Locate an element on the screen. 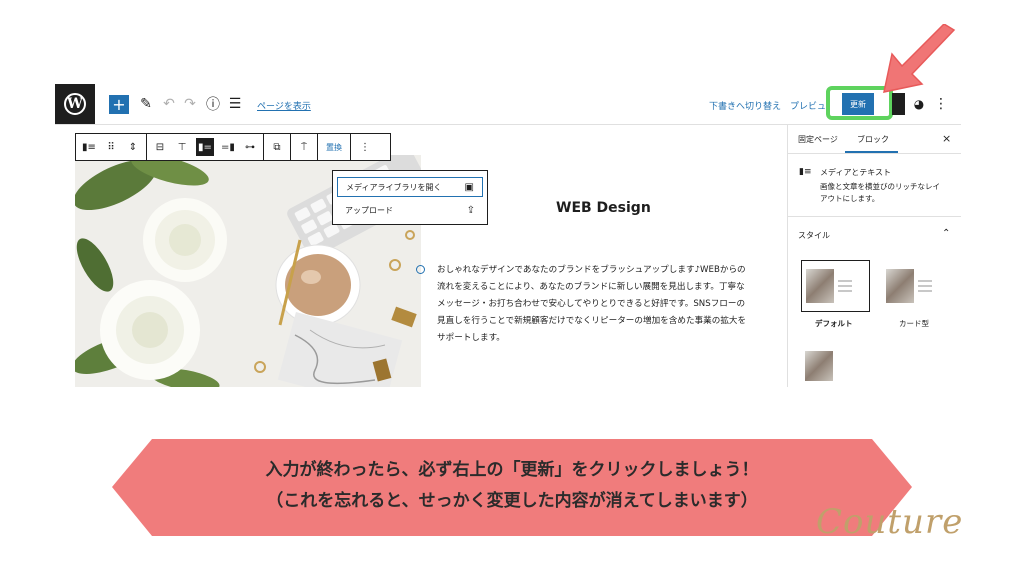 The image size is (1024, 576). block-card-title: メディアとテキスト is located at coordinates (856, 172).